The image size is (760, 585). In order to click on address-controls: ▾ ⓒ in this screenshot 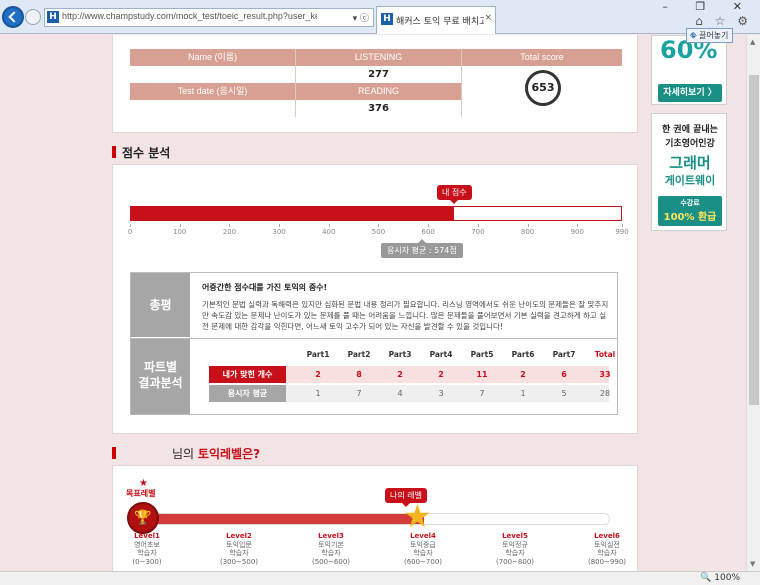, I will do `click(361, 17)`.